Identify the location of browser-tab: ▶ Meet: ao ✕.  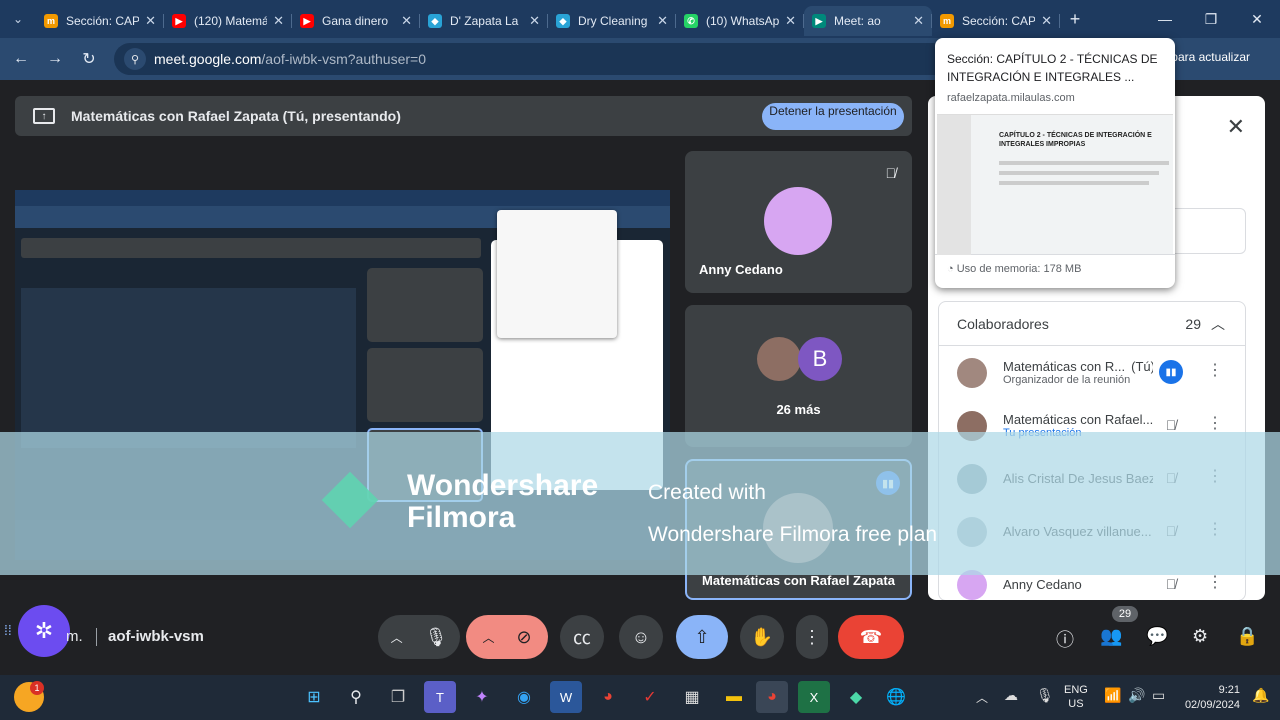
(868, 21).